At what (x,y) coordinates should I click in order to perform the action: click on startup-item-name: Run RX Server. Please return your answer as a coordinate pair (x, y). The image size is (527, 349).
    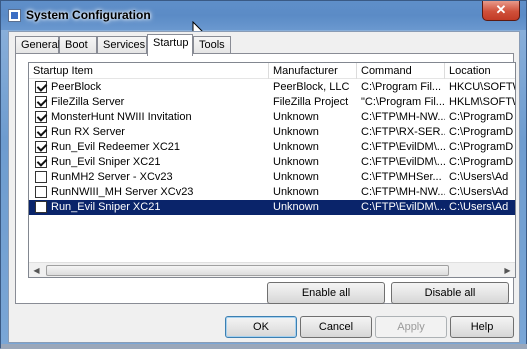
    Looking at the image, I should click on (88, 132).